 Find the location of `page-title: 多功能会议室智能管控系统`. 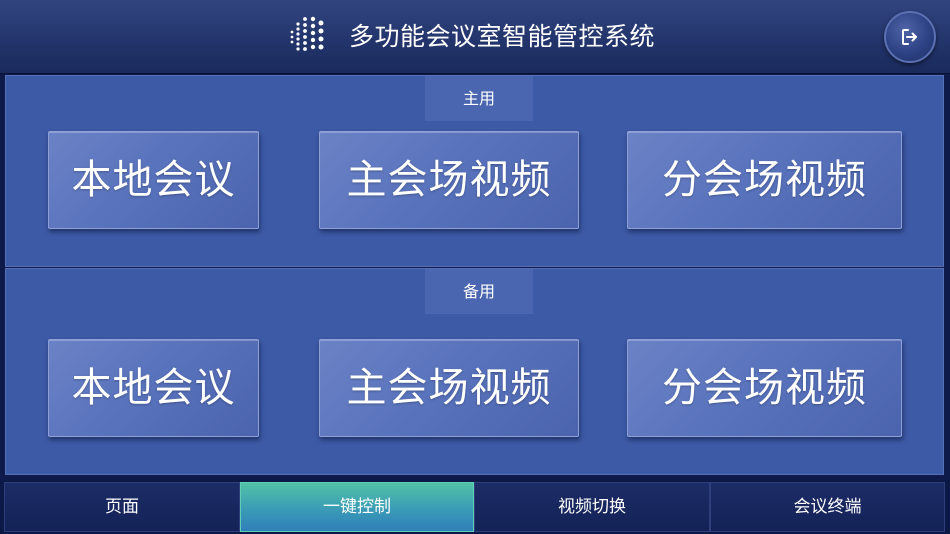

page-title: 多功能会议室智能管控系统 is located at coordinates (502, 36).